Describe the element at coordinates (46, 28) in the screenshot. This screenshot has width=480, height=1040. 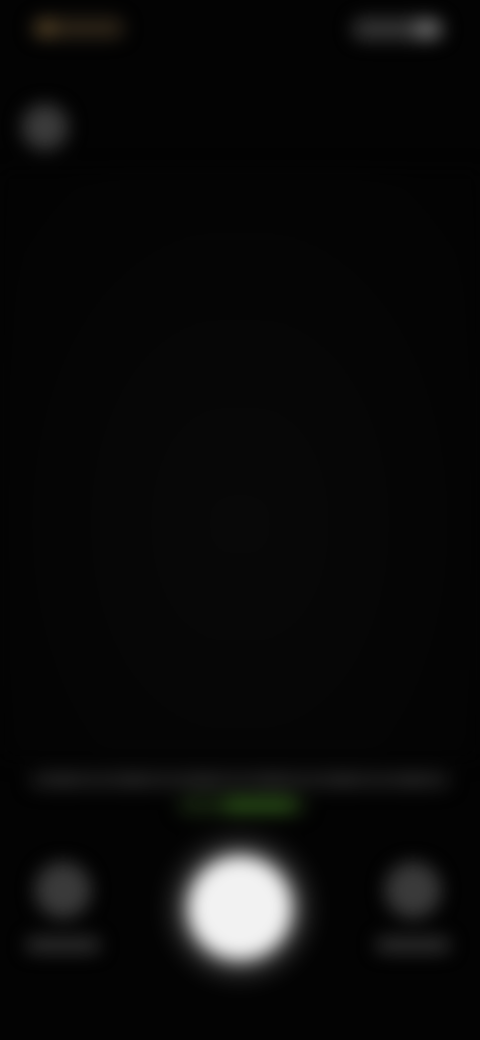
I see `status-dot-icon` at that location.